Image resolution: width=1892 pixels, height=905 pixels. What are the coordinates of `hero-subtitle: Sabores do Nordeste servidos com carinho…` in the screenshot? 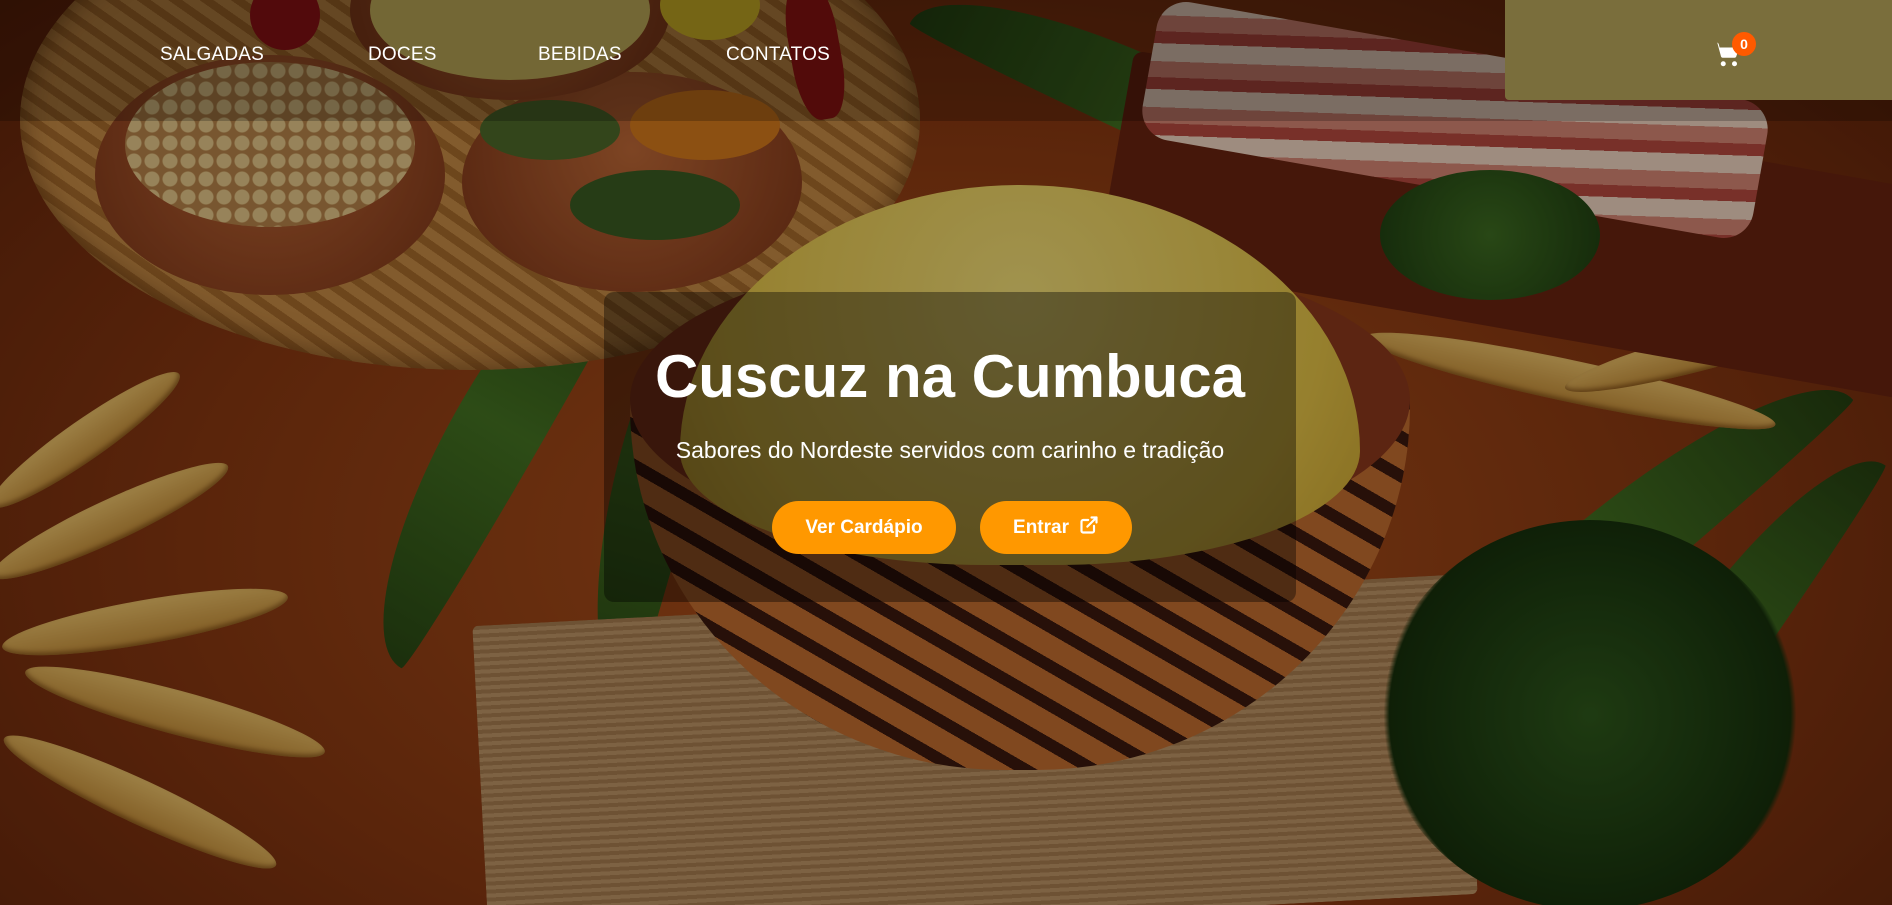 It's located at (950, 450).